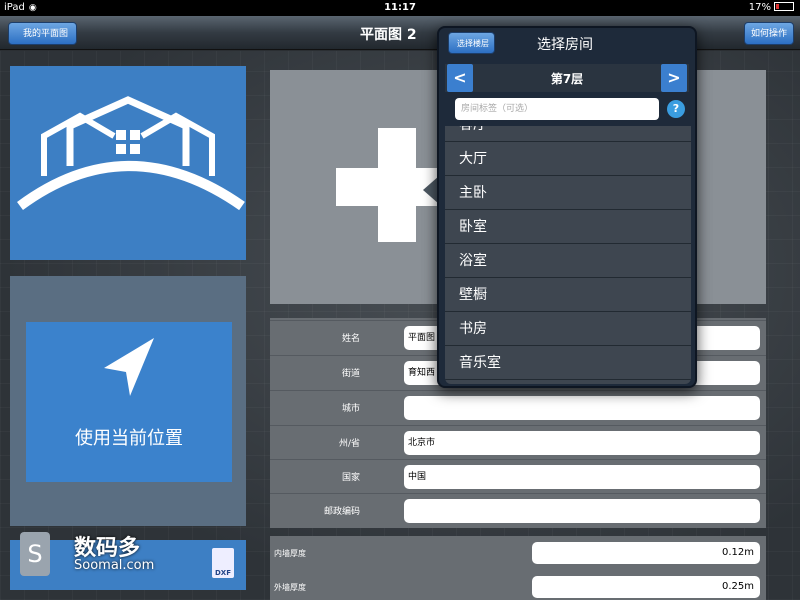 Image resolution: width=800 pixels, height=600 pixels. I want to click on use-current-location-label: 使用当前位置, so click(129, 438).